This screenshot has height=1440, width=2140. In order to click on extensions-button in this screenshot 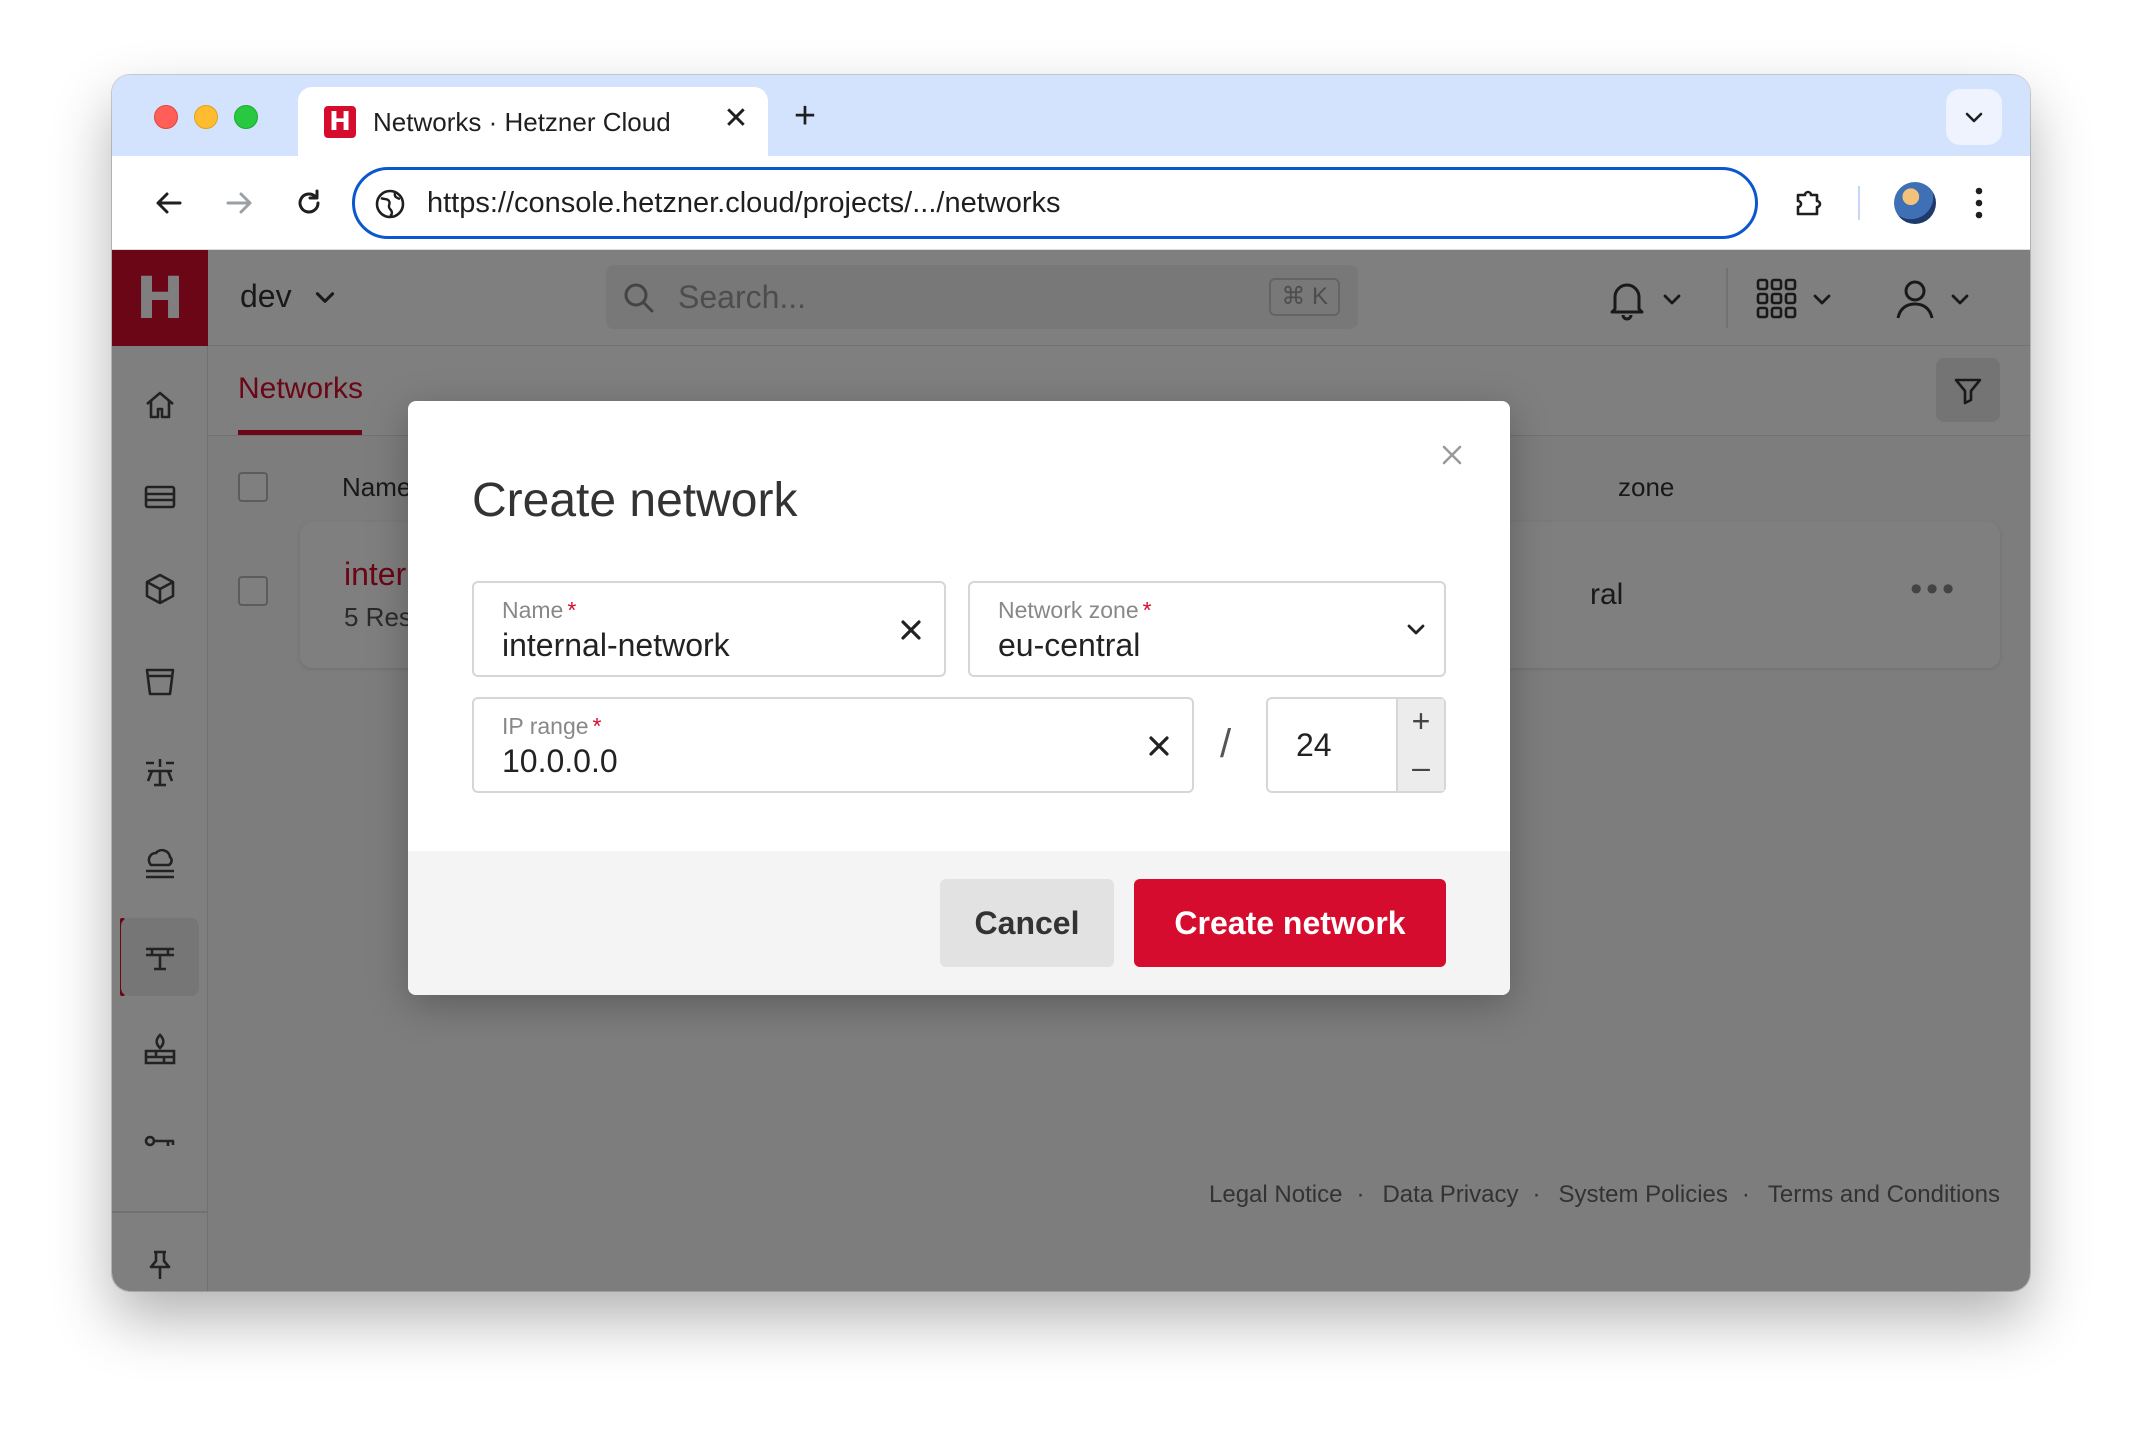, I will do `click(1809, 203)`.